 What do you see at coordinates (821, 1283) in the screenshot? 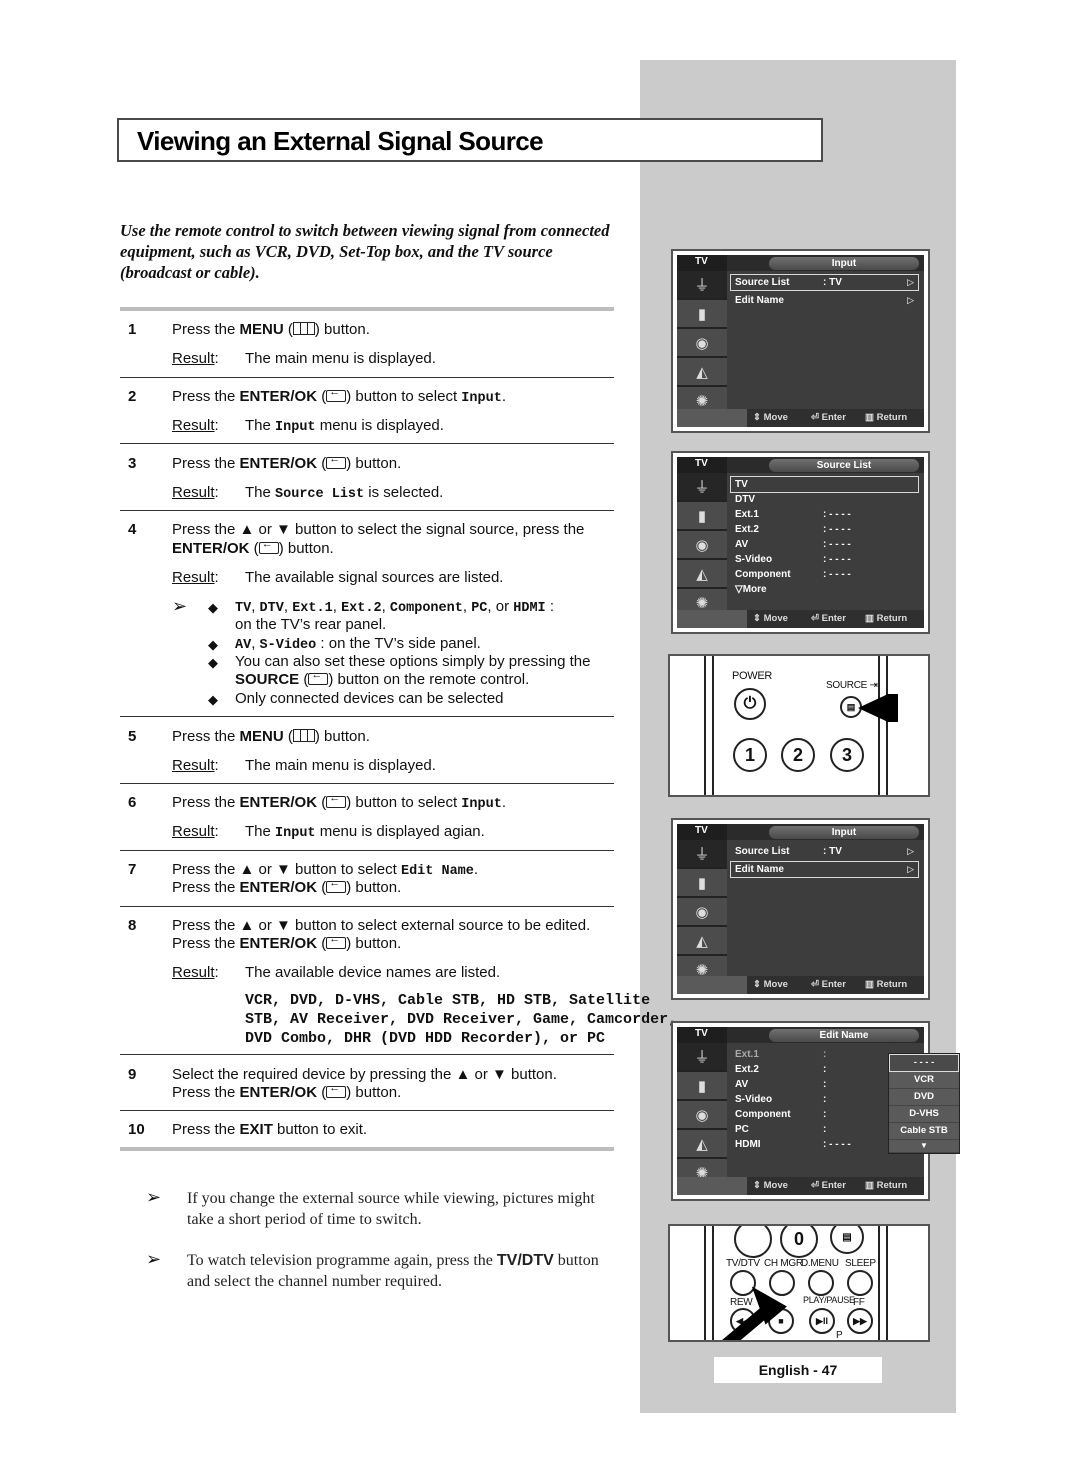
I see `d-menu-button` at bounding box center [821, 1283].